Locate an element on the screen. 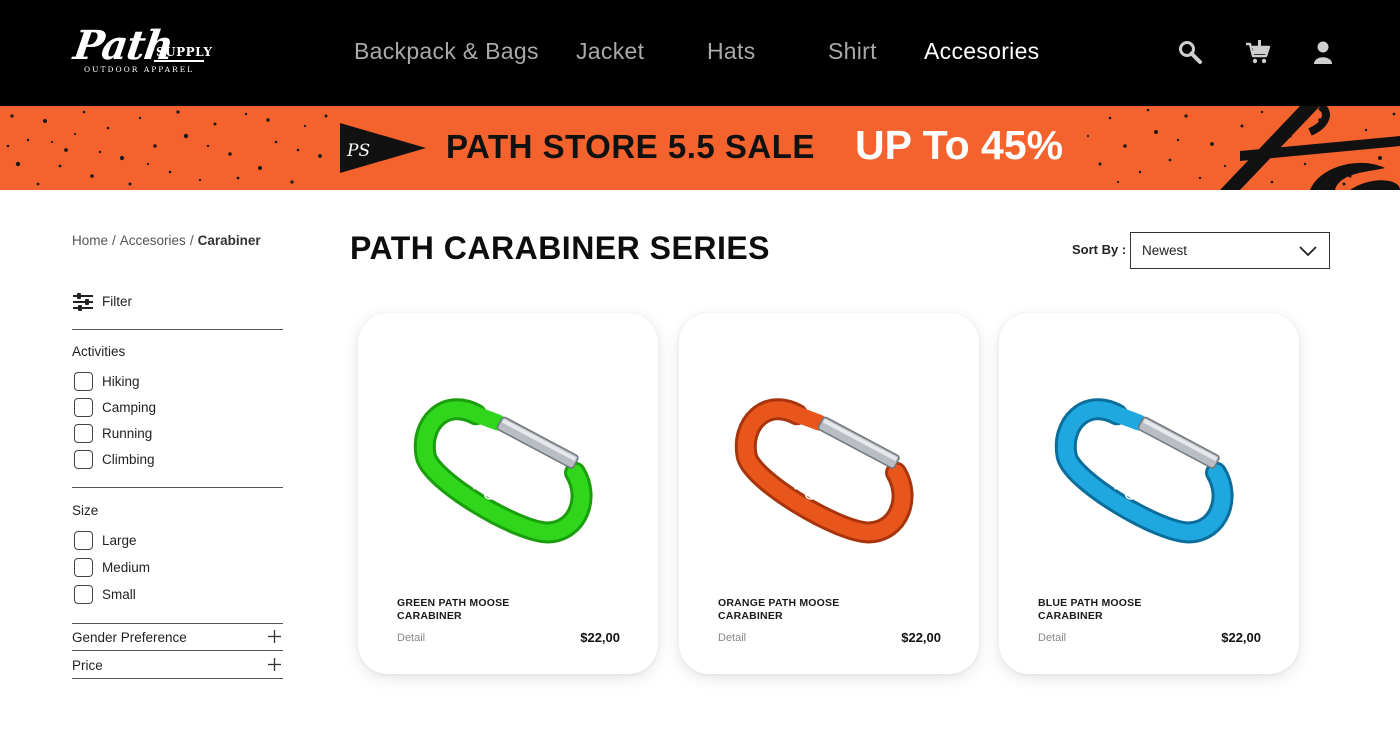  checkbox-running: Running is located at coordinates (174, 434).